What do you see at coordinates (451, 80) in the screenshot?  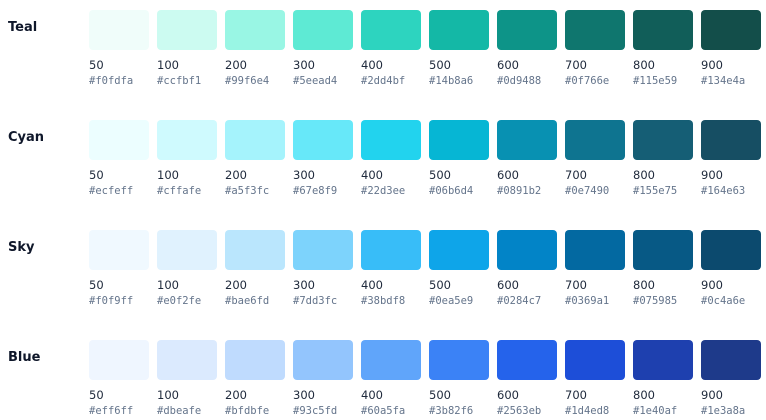 I see `swatch-hex-code: #14b8a6` at bounding box center [451, 80].